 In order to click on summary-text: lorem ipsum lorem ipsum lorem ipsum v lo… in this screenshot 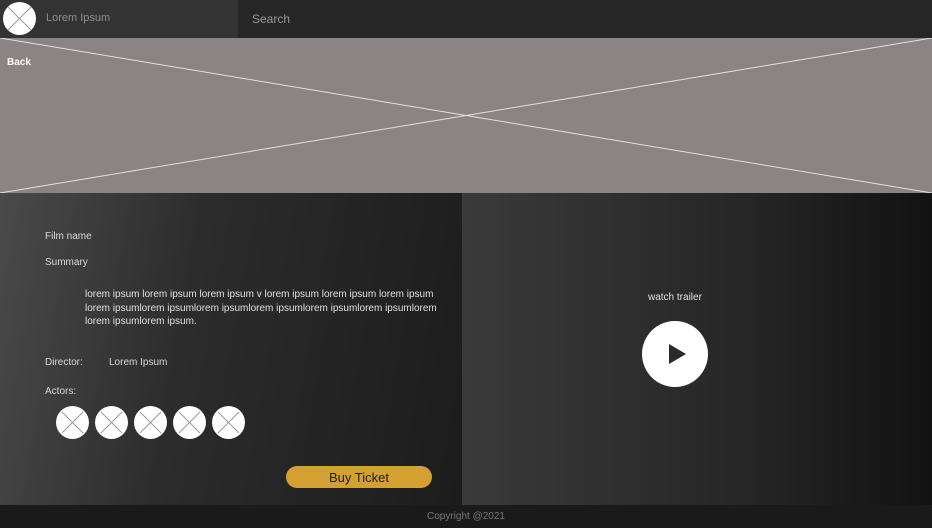, I will do `click(261, 308)`.